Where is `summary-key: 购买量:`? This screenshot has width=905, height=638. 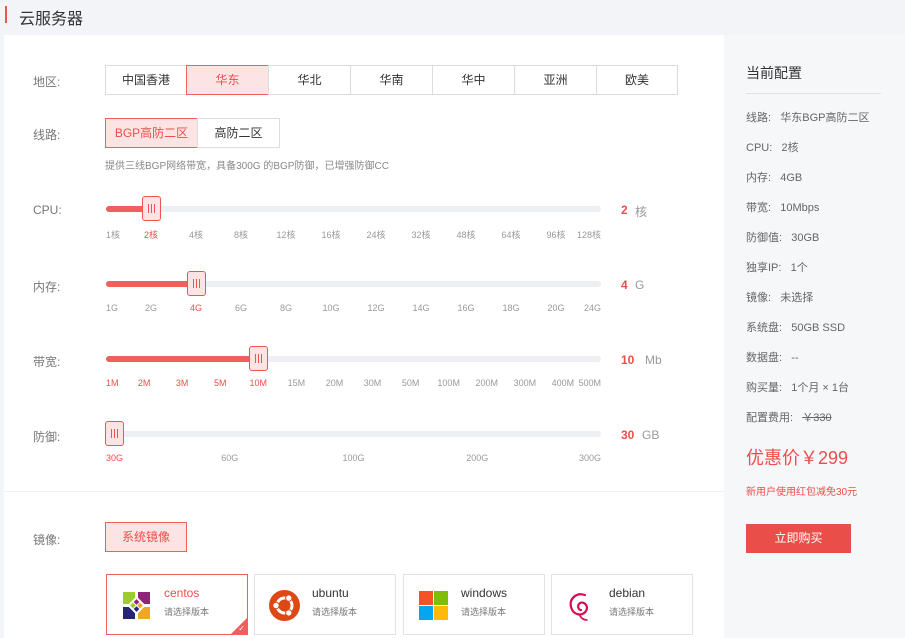
summary-key: 购买量: is located at coordinates (764, 388).